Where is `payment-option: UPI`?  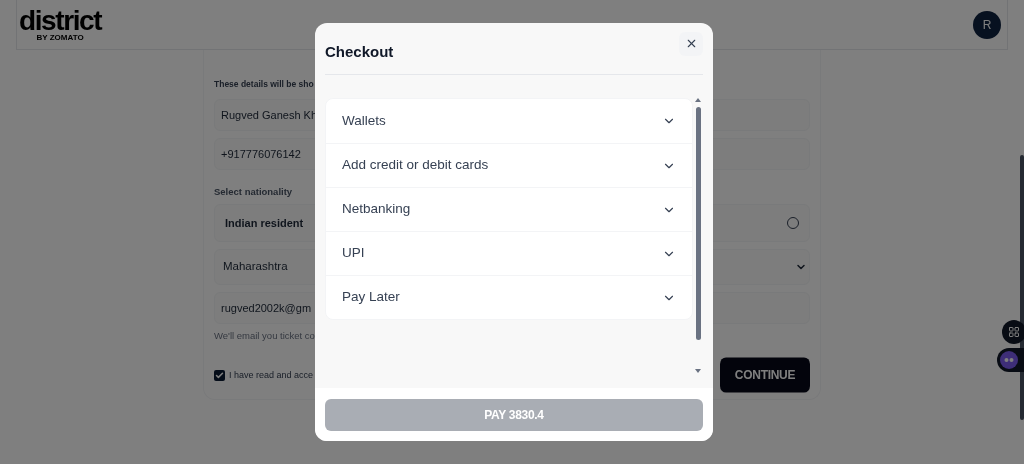
payment-option: UPI is located at coordinates (509, 253).